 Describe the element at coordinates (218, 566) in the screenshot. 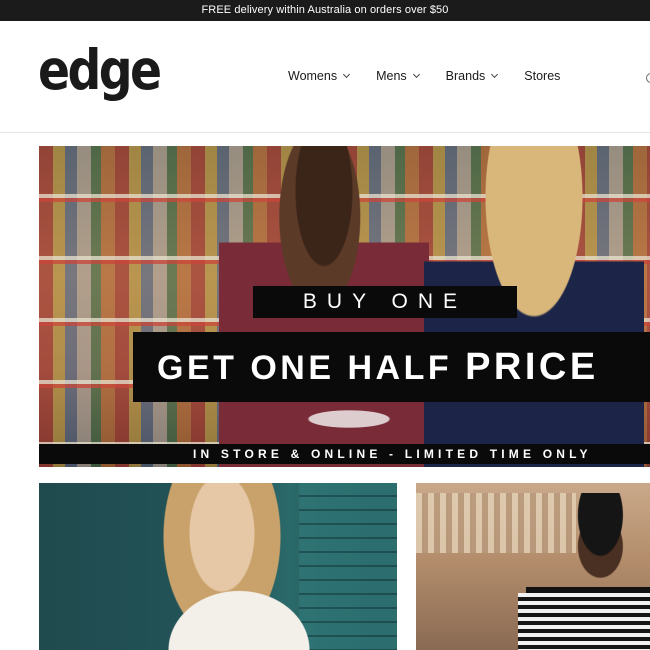

I see `category-tile-womens` at that location.